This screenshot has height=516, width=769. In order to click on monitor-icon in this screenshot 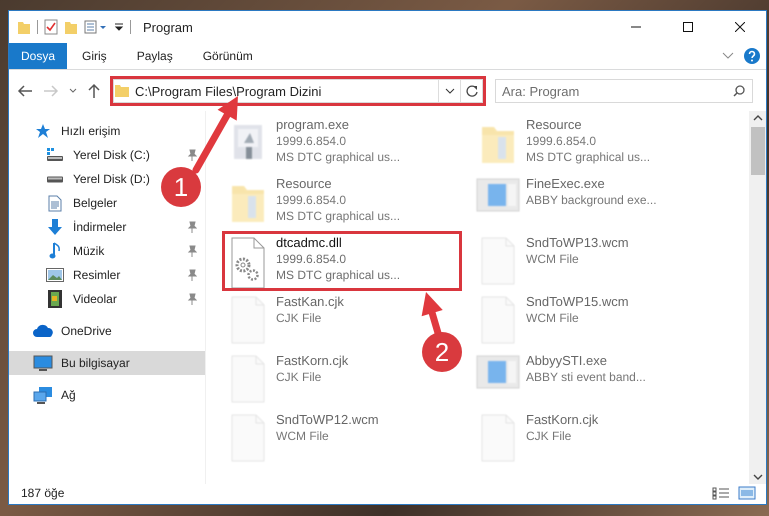, I will do `click(43, 363)`.